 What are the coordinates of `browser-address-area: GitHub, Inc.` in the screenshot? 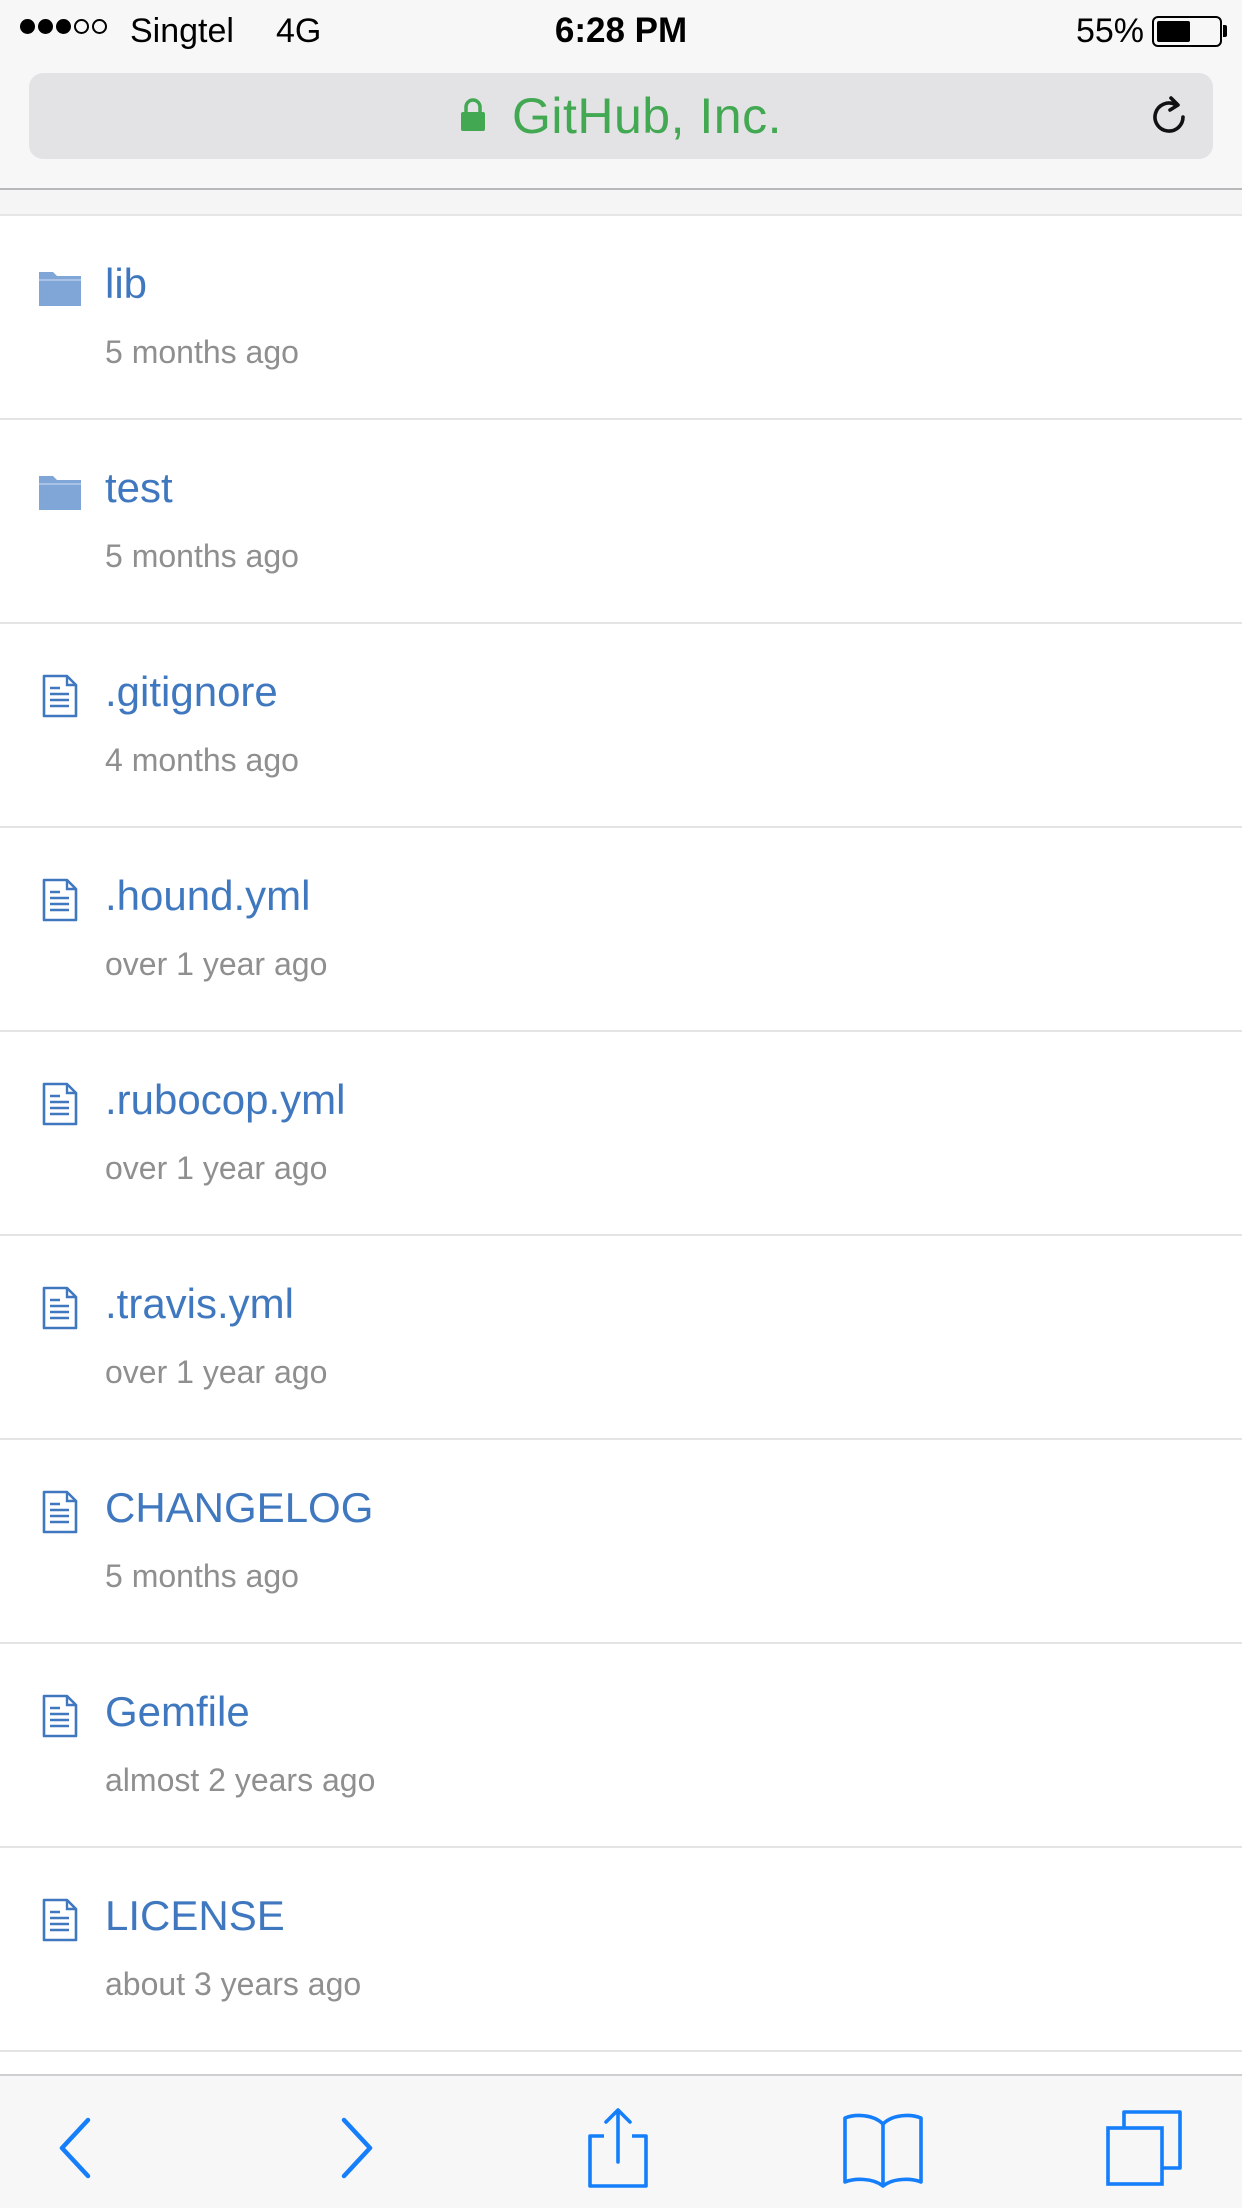 It's located at (621, 126).